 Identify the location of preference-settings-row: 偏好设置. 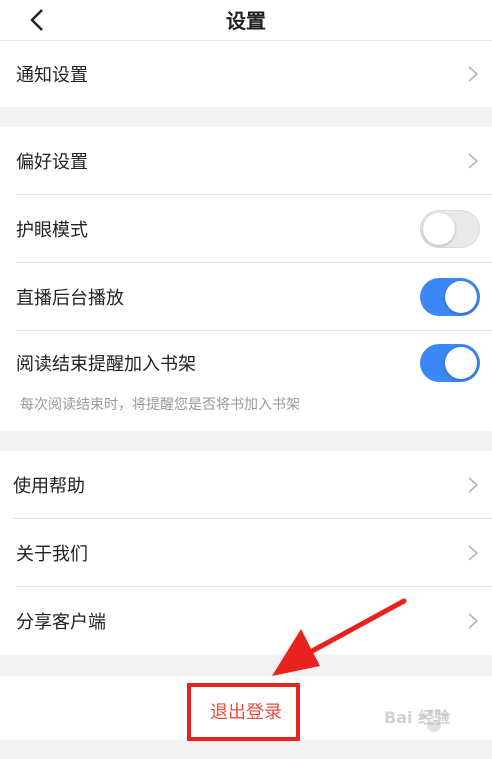
(254, 161).